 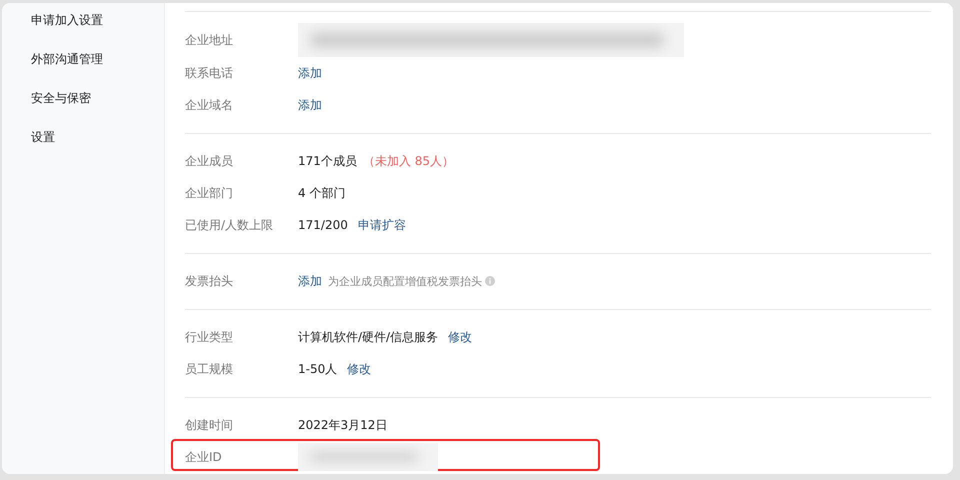 I want to click on sidebar-item: 外部沟通管理, so click(x=83, y=69).